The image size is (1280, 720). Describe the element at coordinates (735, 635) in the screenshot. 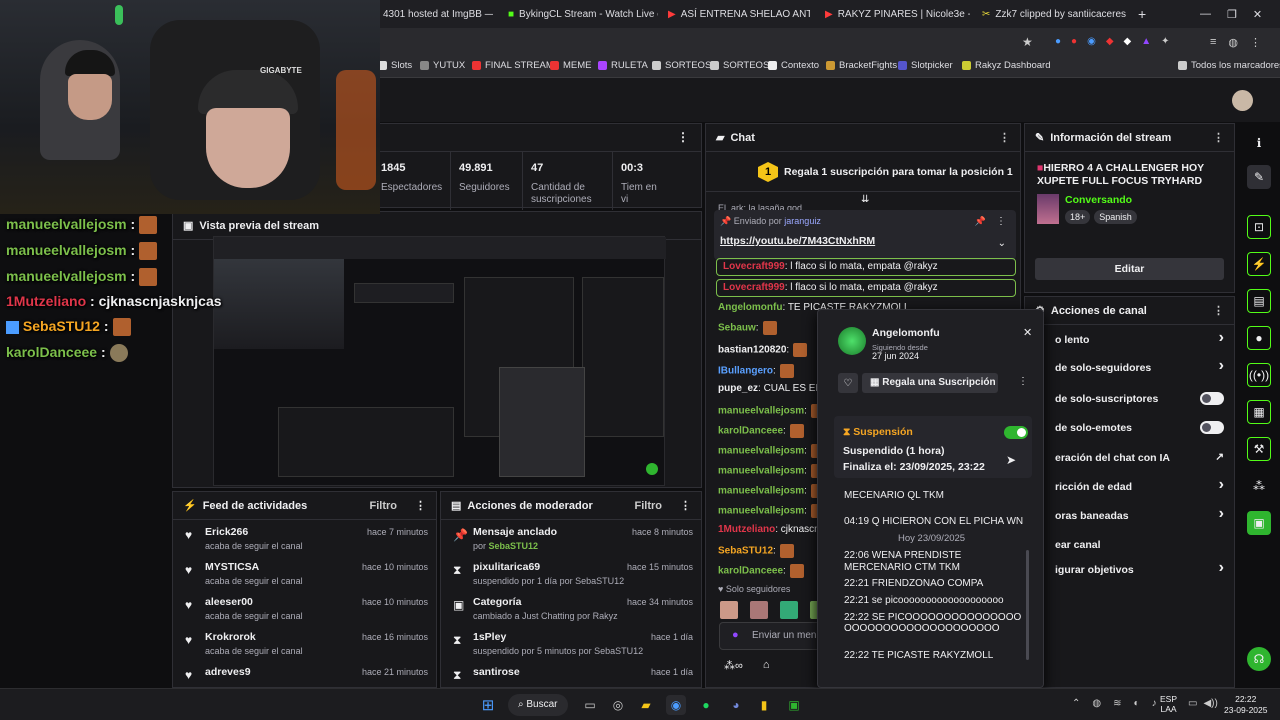

I see `mic-icon: ●` at that location.